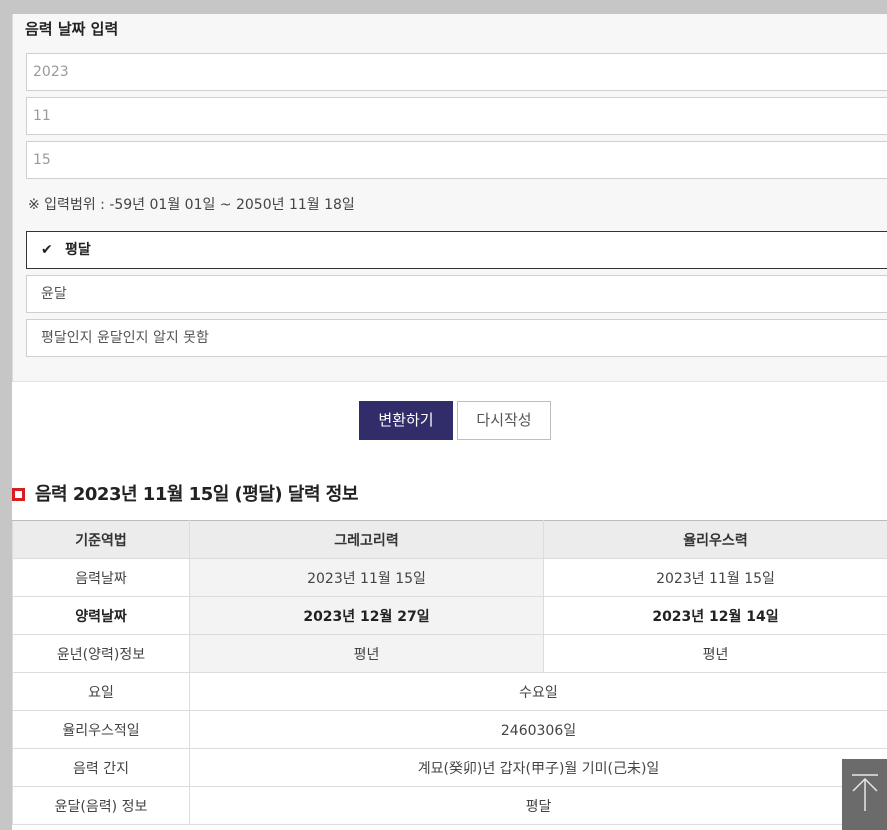  Describe the element at coordinates (715, 615) in the screenshot. I see `julian-cell: 2023년 12월 14일` at that location.